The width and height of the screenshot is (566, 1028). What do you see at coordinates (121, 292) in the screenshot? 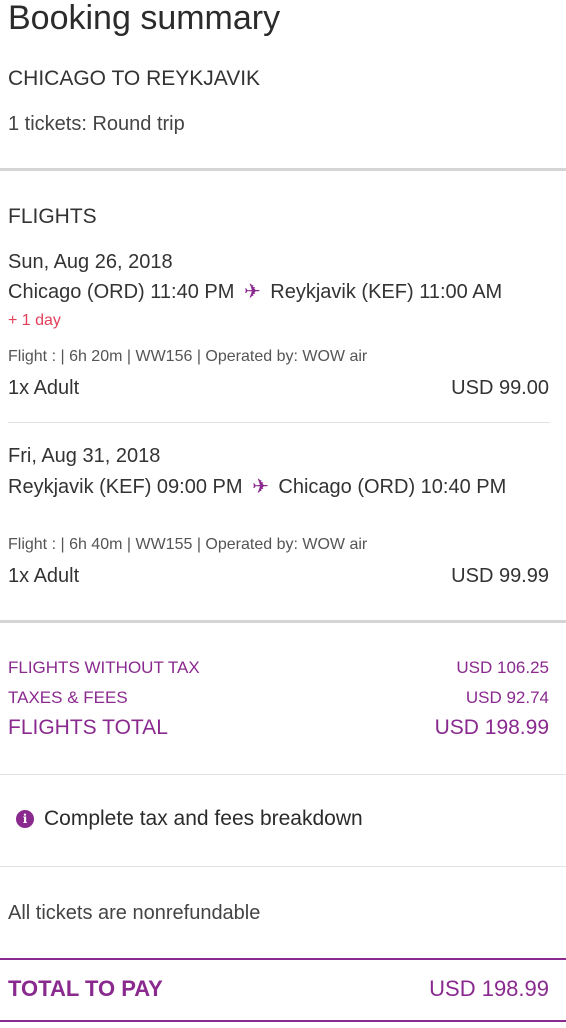
I see `outbound-from: Chicago (ORD) 11:40 PM` at bounding box center [121, 292].